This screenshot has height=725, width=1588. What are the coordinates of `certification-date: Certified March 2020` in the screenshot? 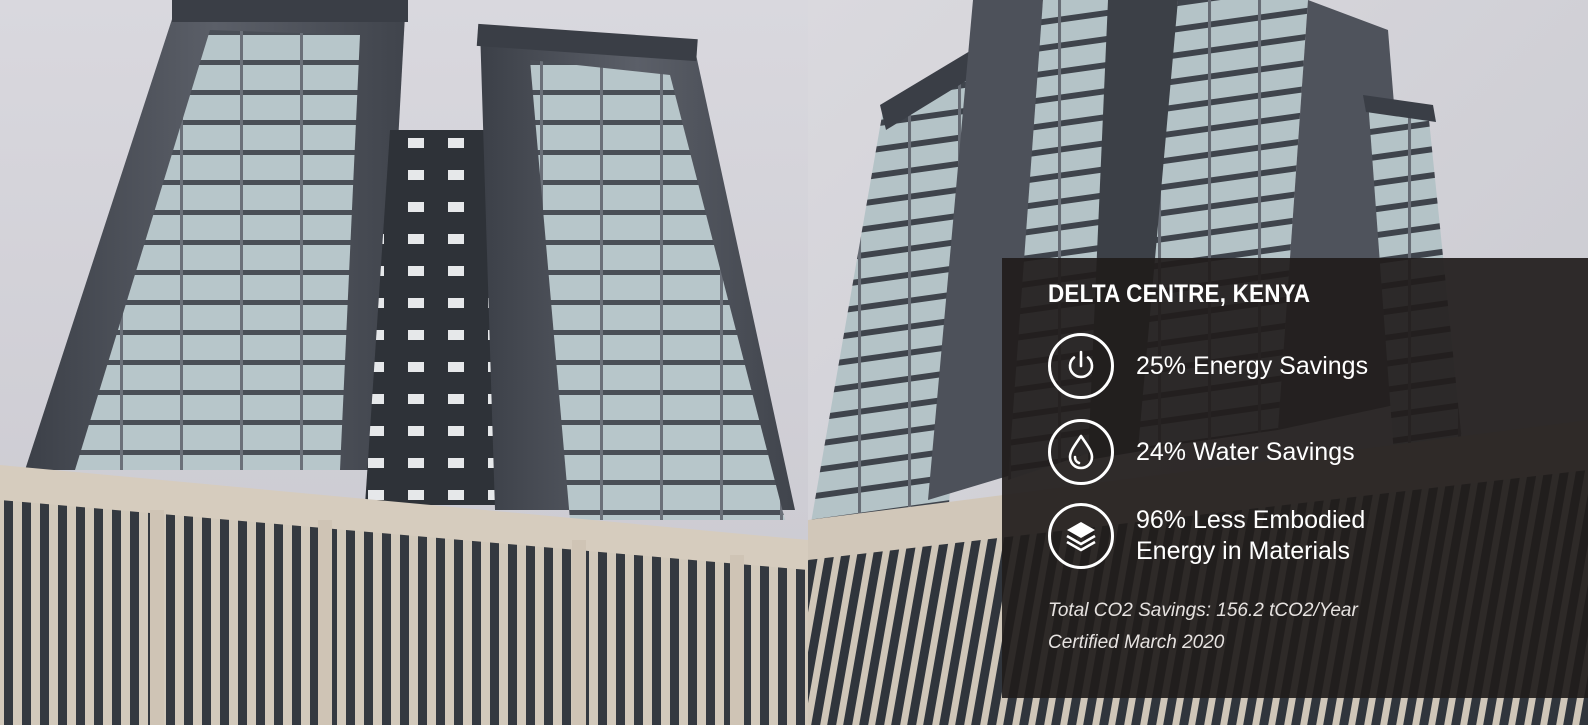 It's located at (1136, 642).